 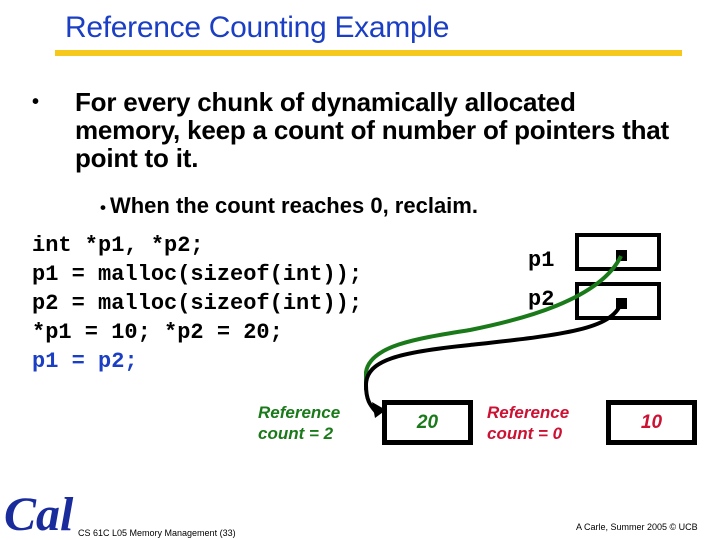 I want to click on pointer-label-p2: p2, so click(x=541, y=299).